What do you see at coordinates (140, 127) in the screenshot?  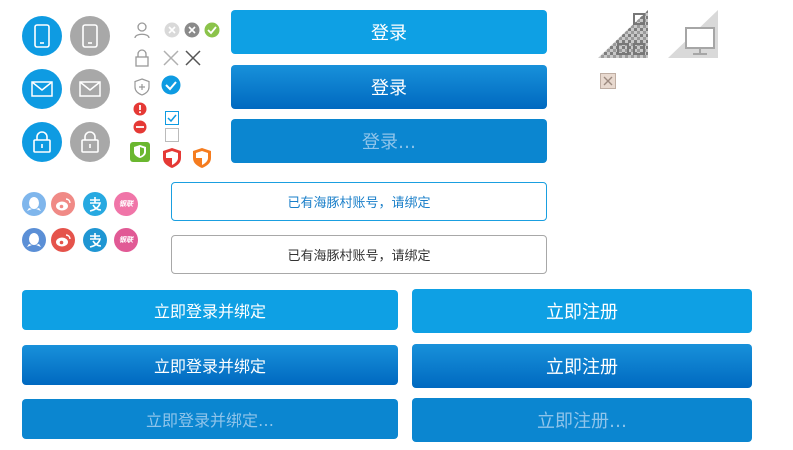 I see `minus-circle-icon` at bounding box center [140, 127].